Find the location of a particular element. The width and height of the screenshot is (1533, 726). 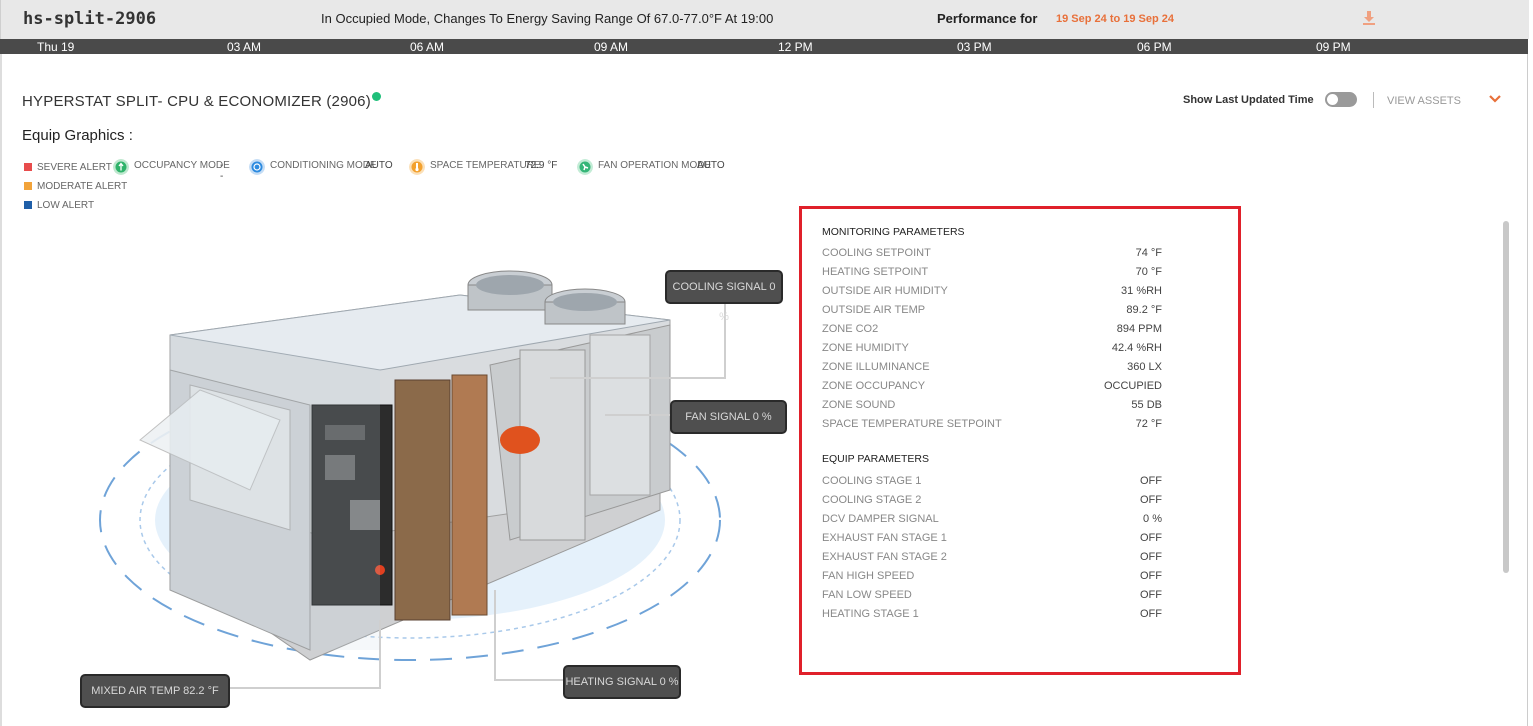

fan-signal-callout: FAN SIGNAL 0 % is located at coordinates (728, 417).